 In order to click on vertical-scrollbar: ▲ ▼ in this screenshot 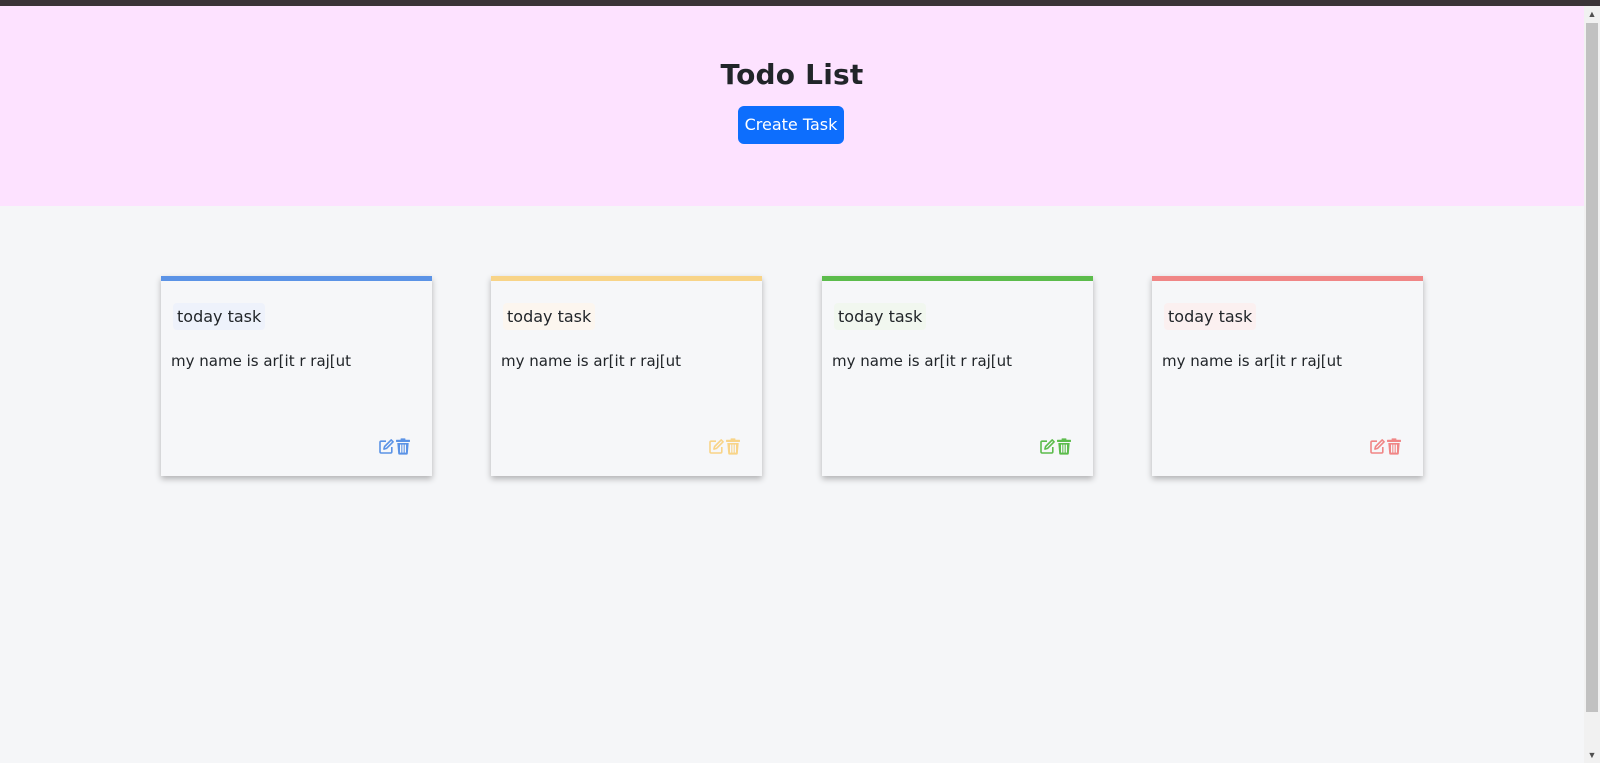, I will do `click(1592, 384)`.